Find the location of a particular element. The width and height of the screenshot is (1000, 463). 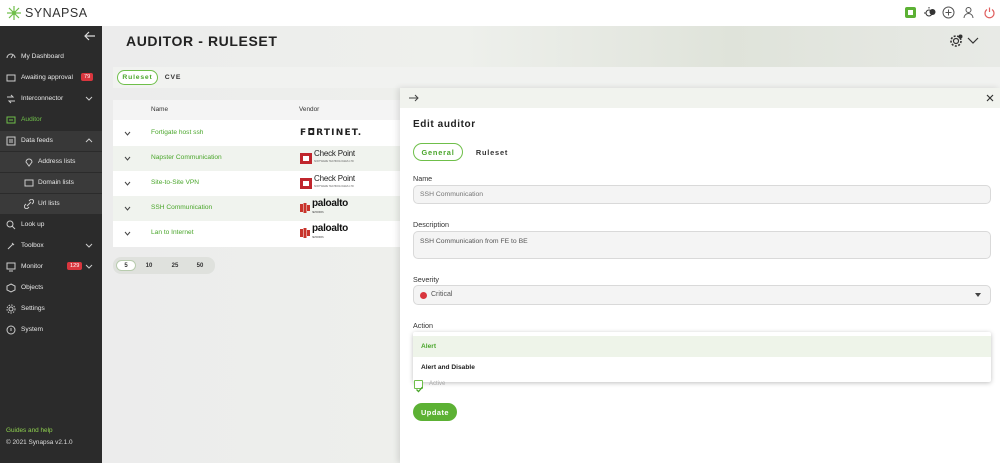

search-icon is located at coordinates (11, 225).